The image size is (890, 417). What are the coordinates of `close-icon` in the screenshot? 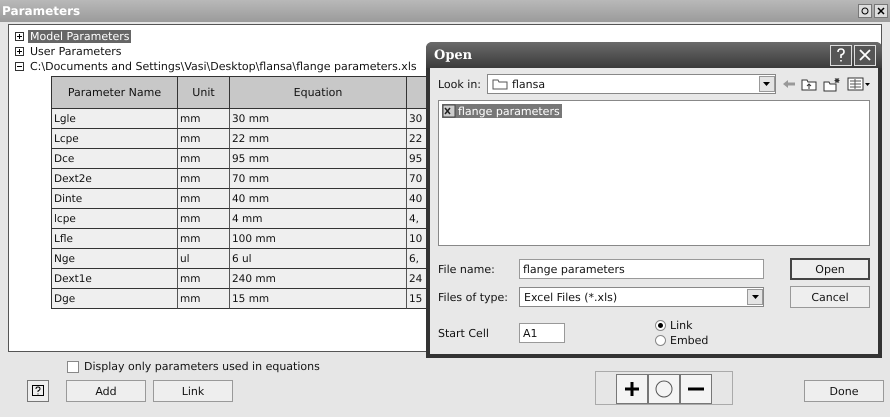 It's located at (881, 11).